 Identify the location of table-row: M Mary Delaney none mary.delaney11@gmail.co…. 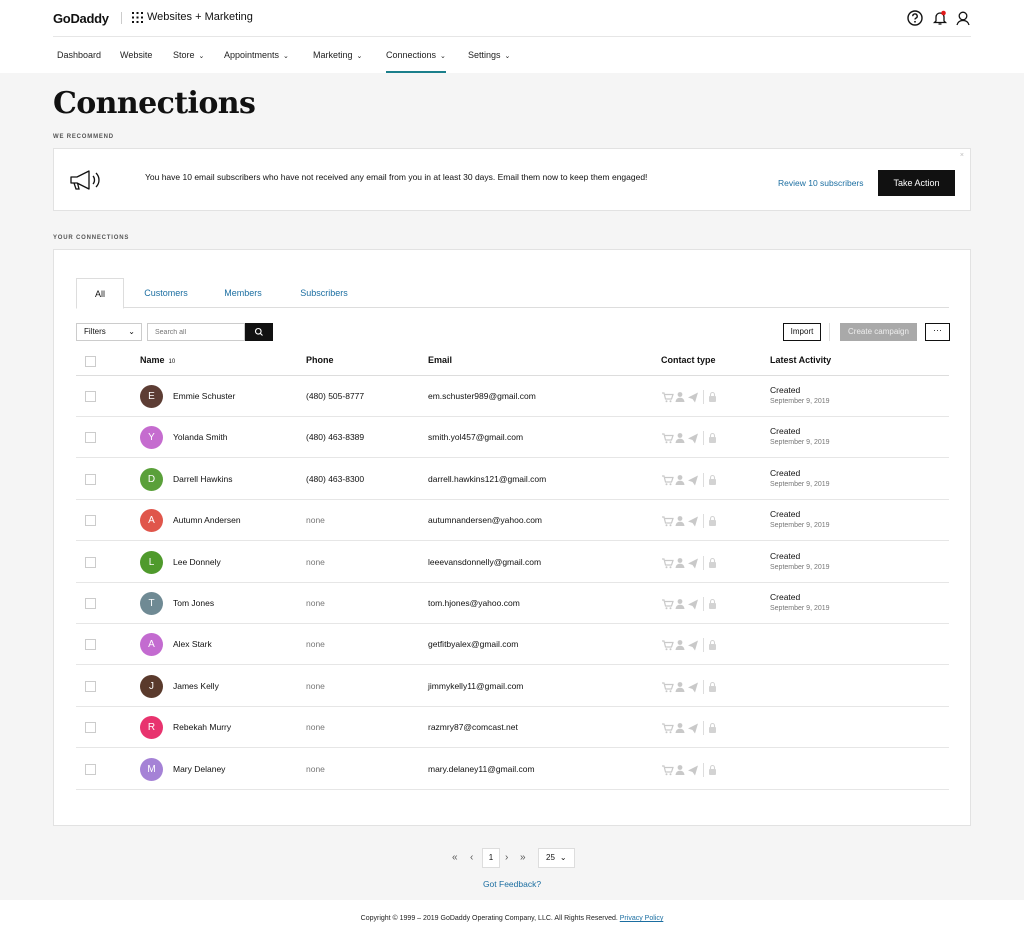
(512, 769).